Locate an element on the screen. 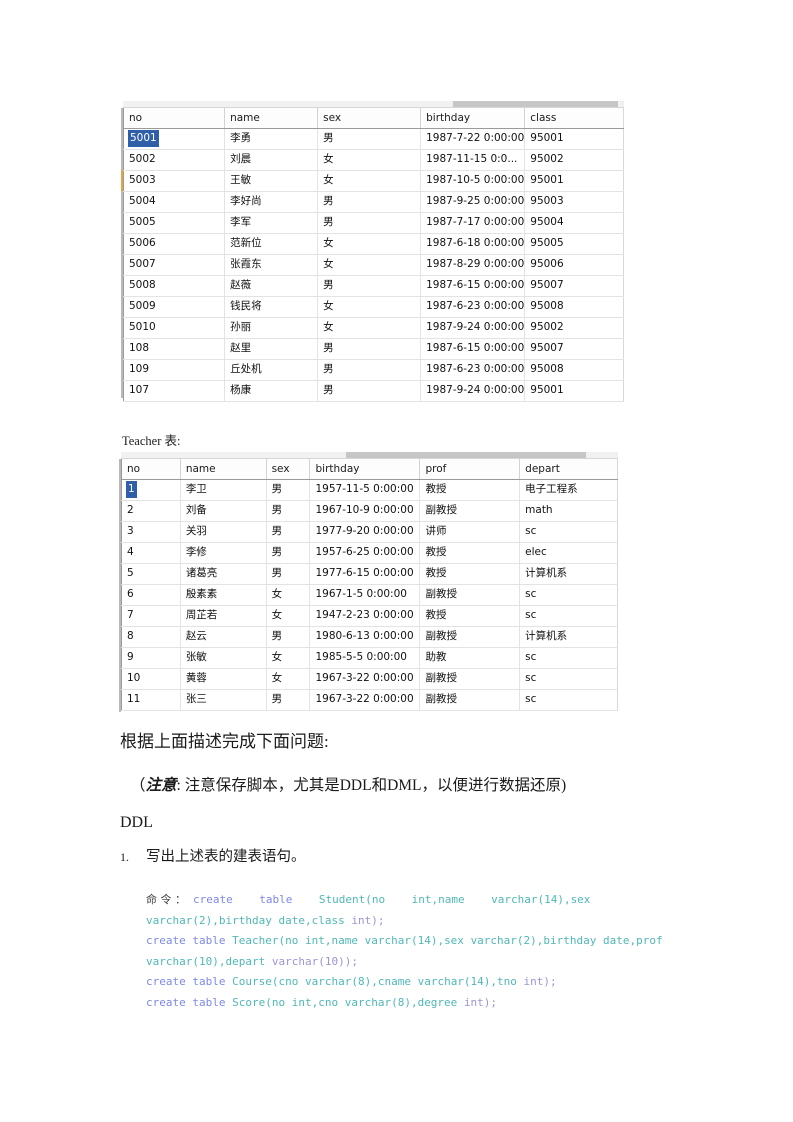  table-cell-birthday: 1987-10-5 0:00:00 is located at coordinates (473, 181).